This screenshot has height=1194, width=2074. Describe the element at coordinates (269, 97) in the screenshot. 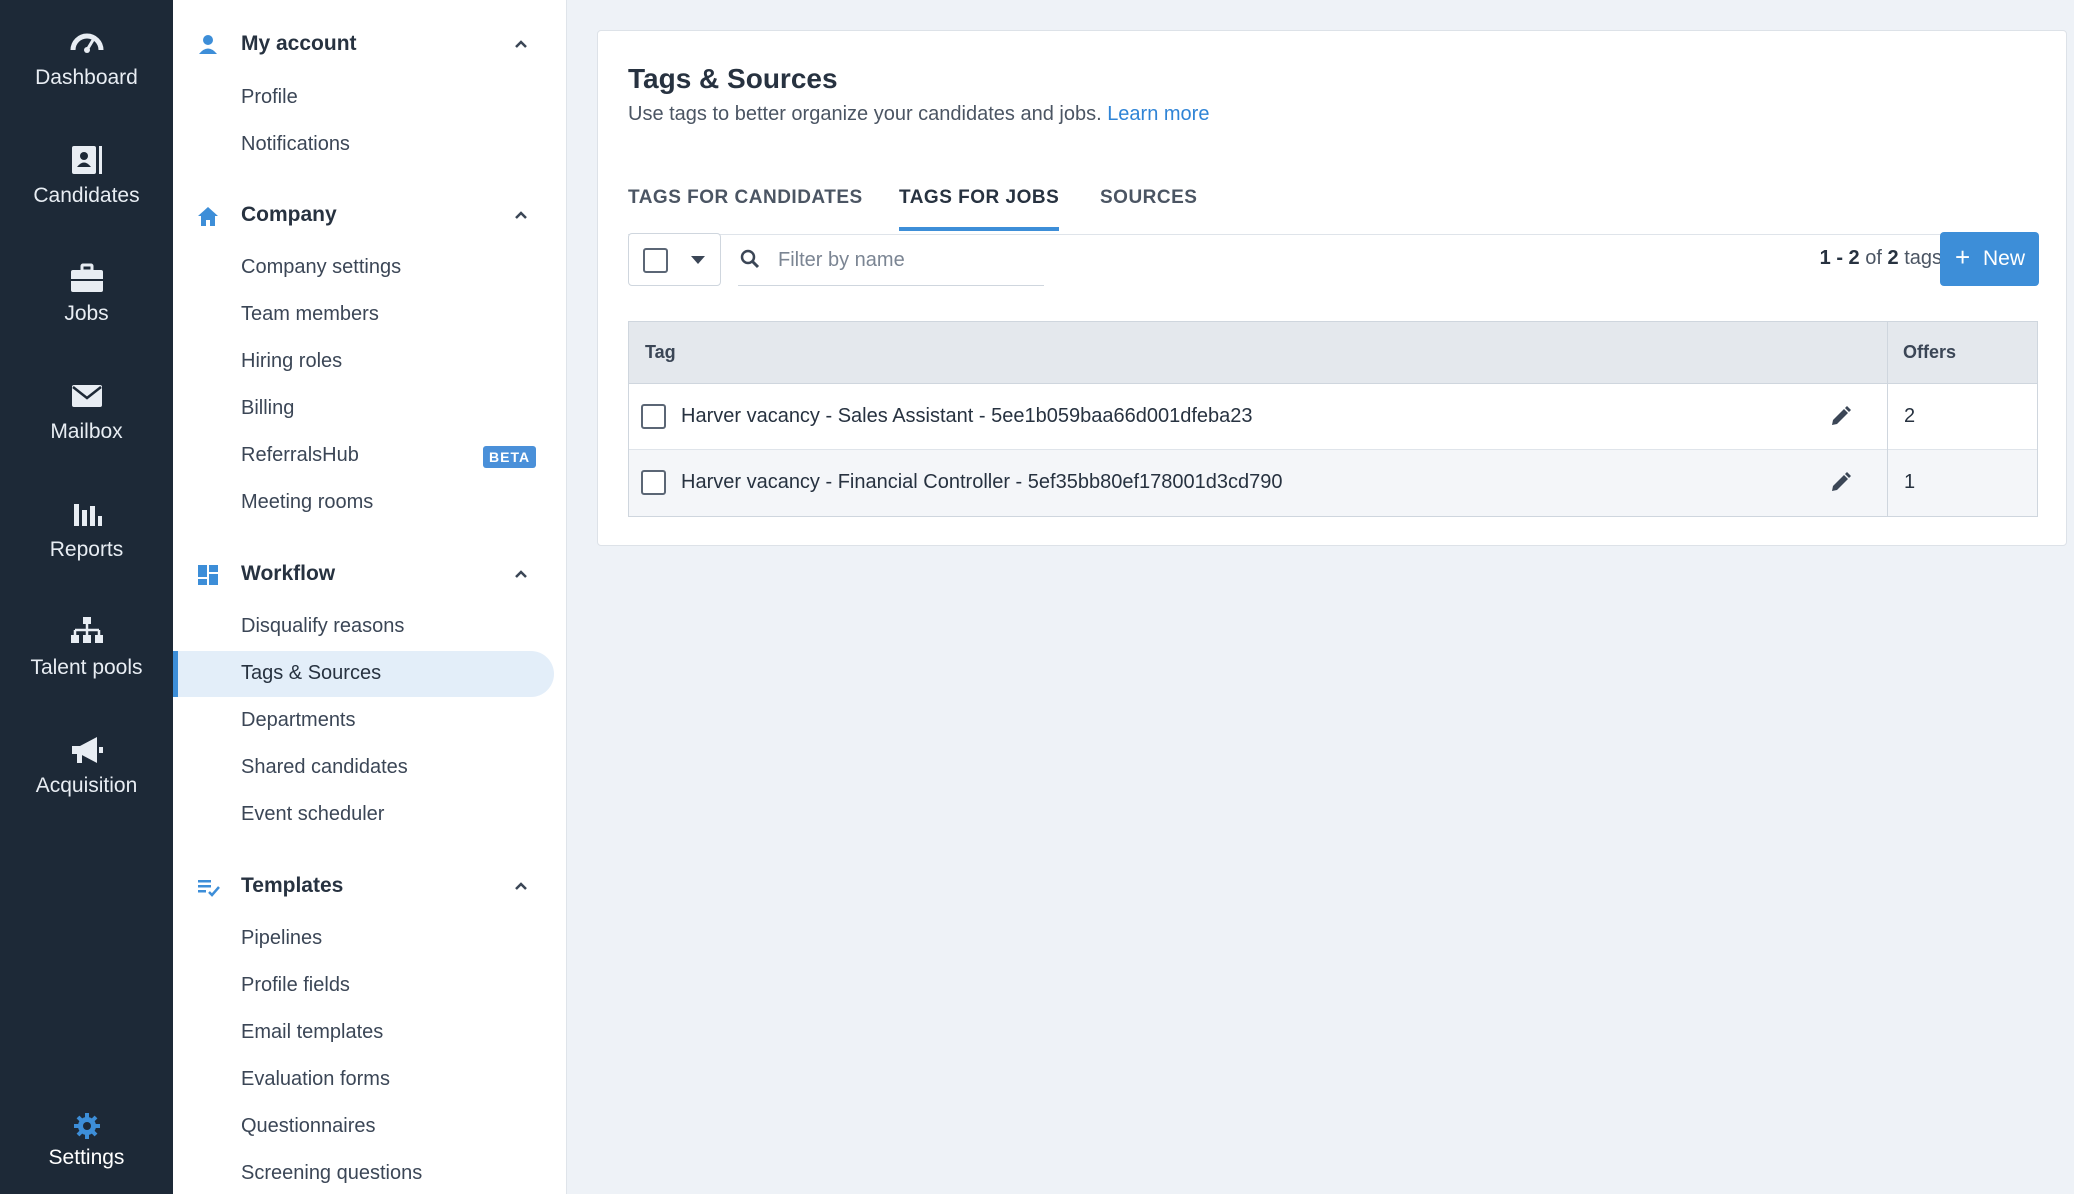

I see `sidebar-item-label: Profile` at that location.